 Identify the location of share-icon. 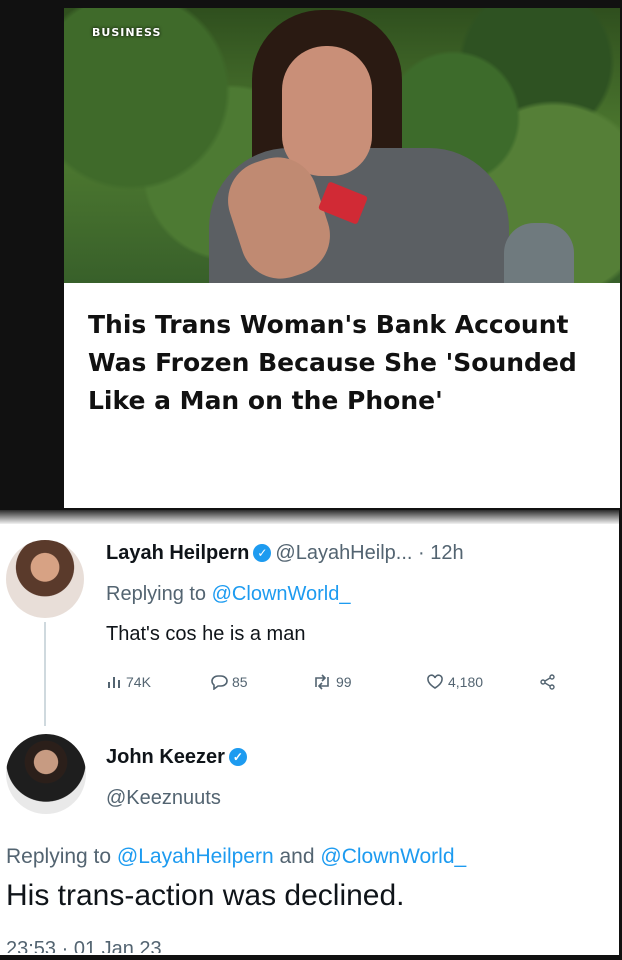
(547, 682).